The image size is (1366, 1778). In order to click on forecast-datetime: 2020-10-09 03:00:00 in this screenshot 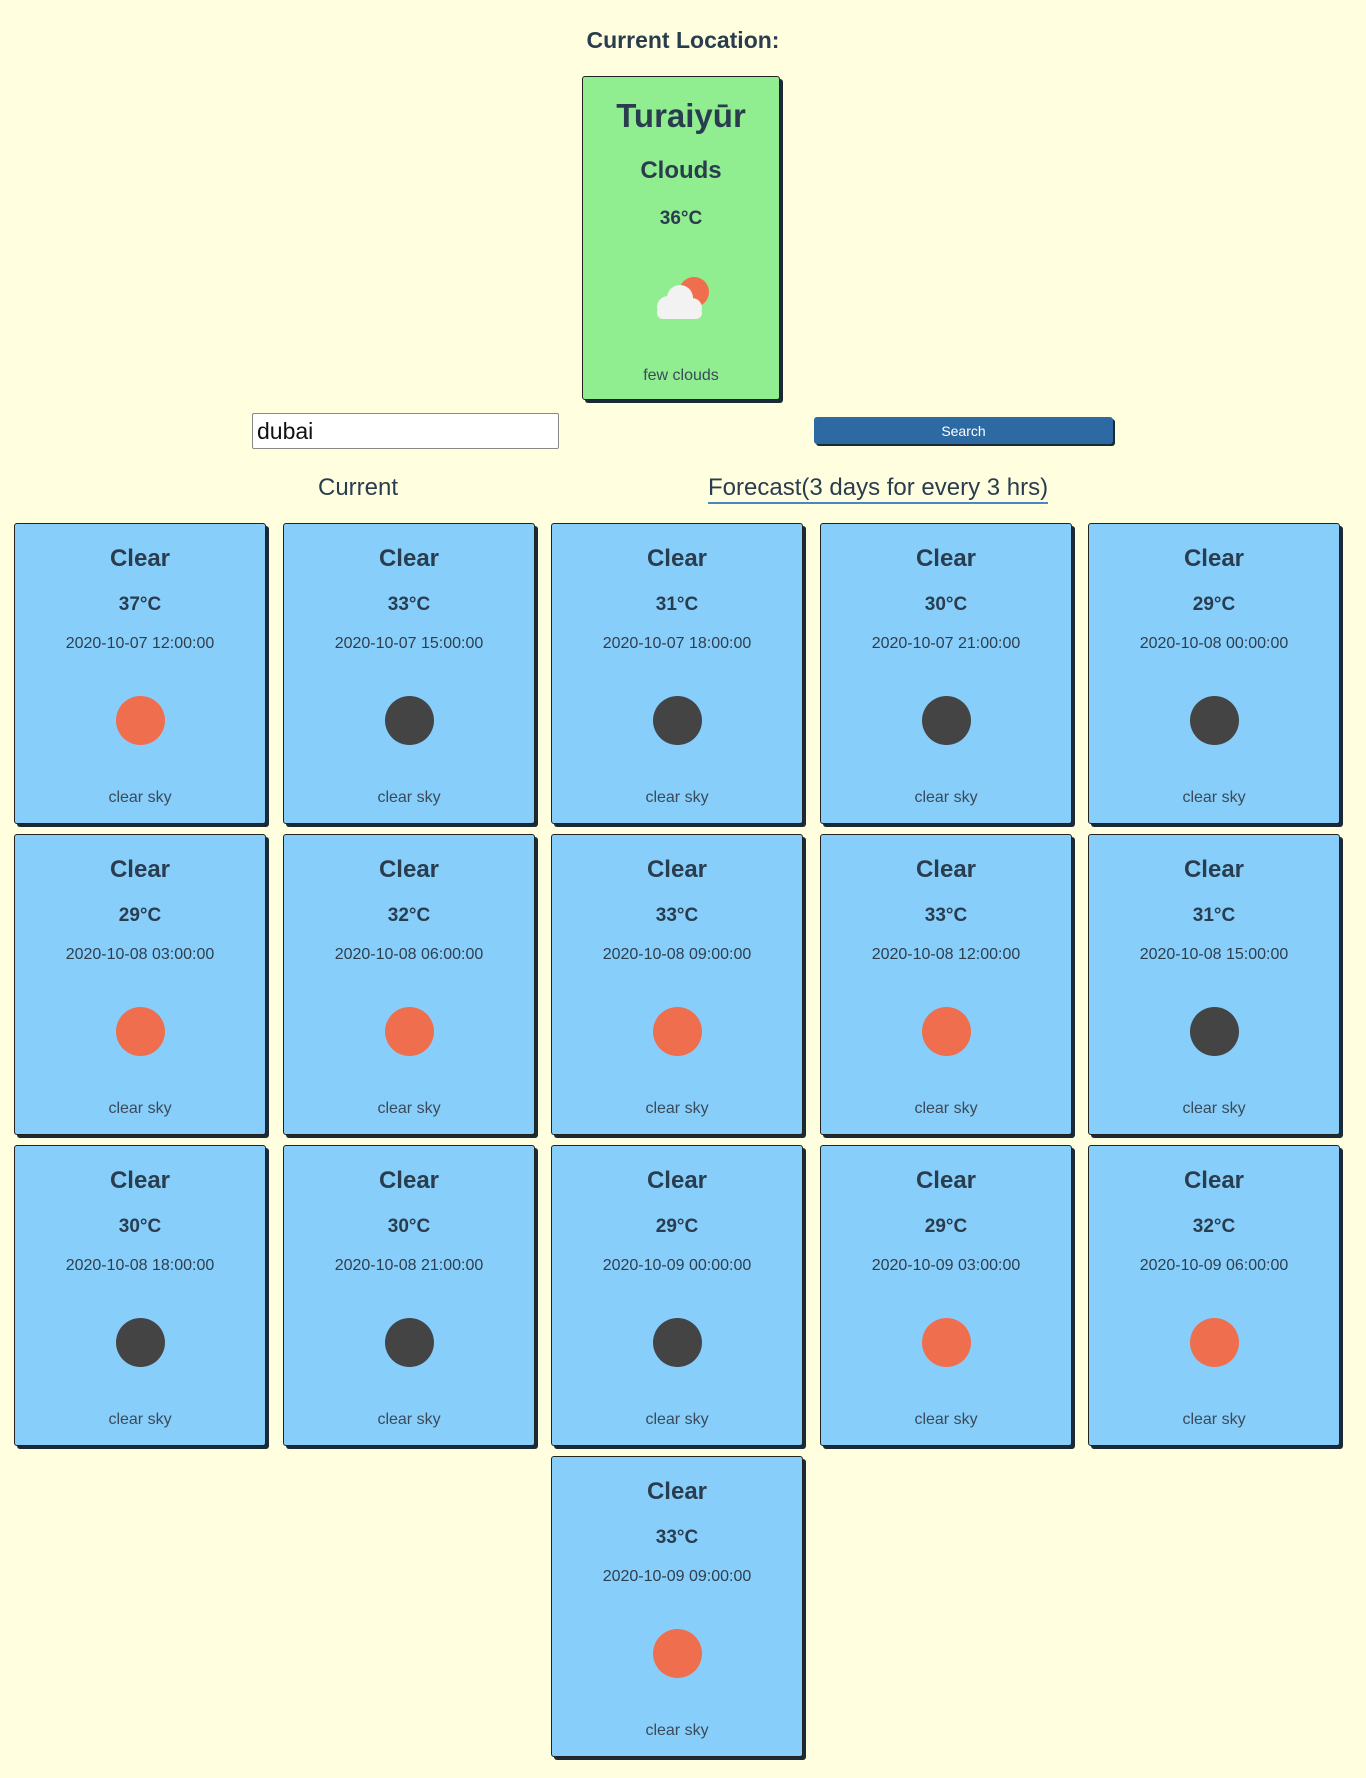, I will do `click(946, 1265)`.